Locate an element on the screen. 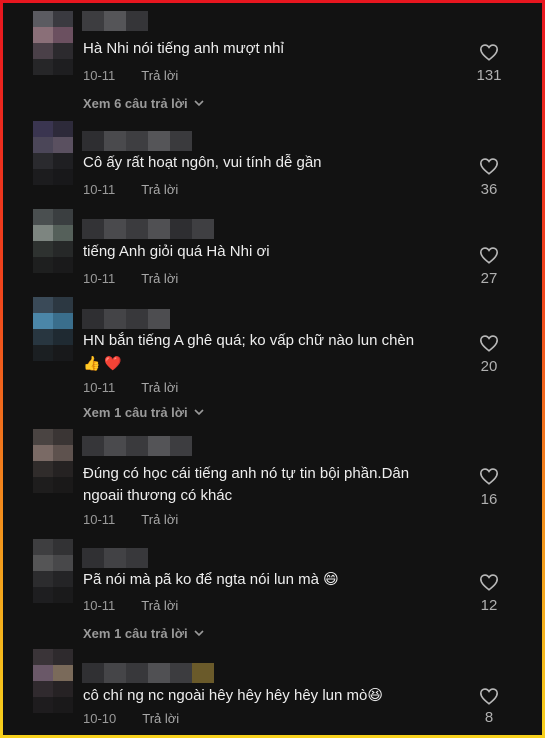 This screenshot has width=545, height=738. like-count: 20 is located at coordinates (489, 366).